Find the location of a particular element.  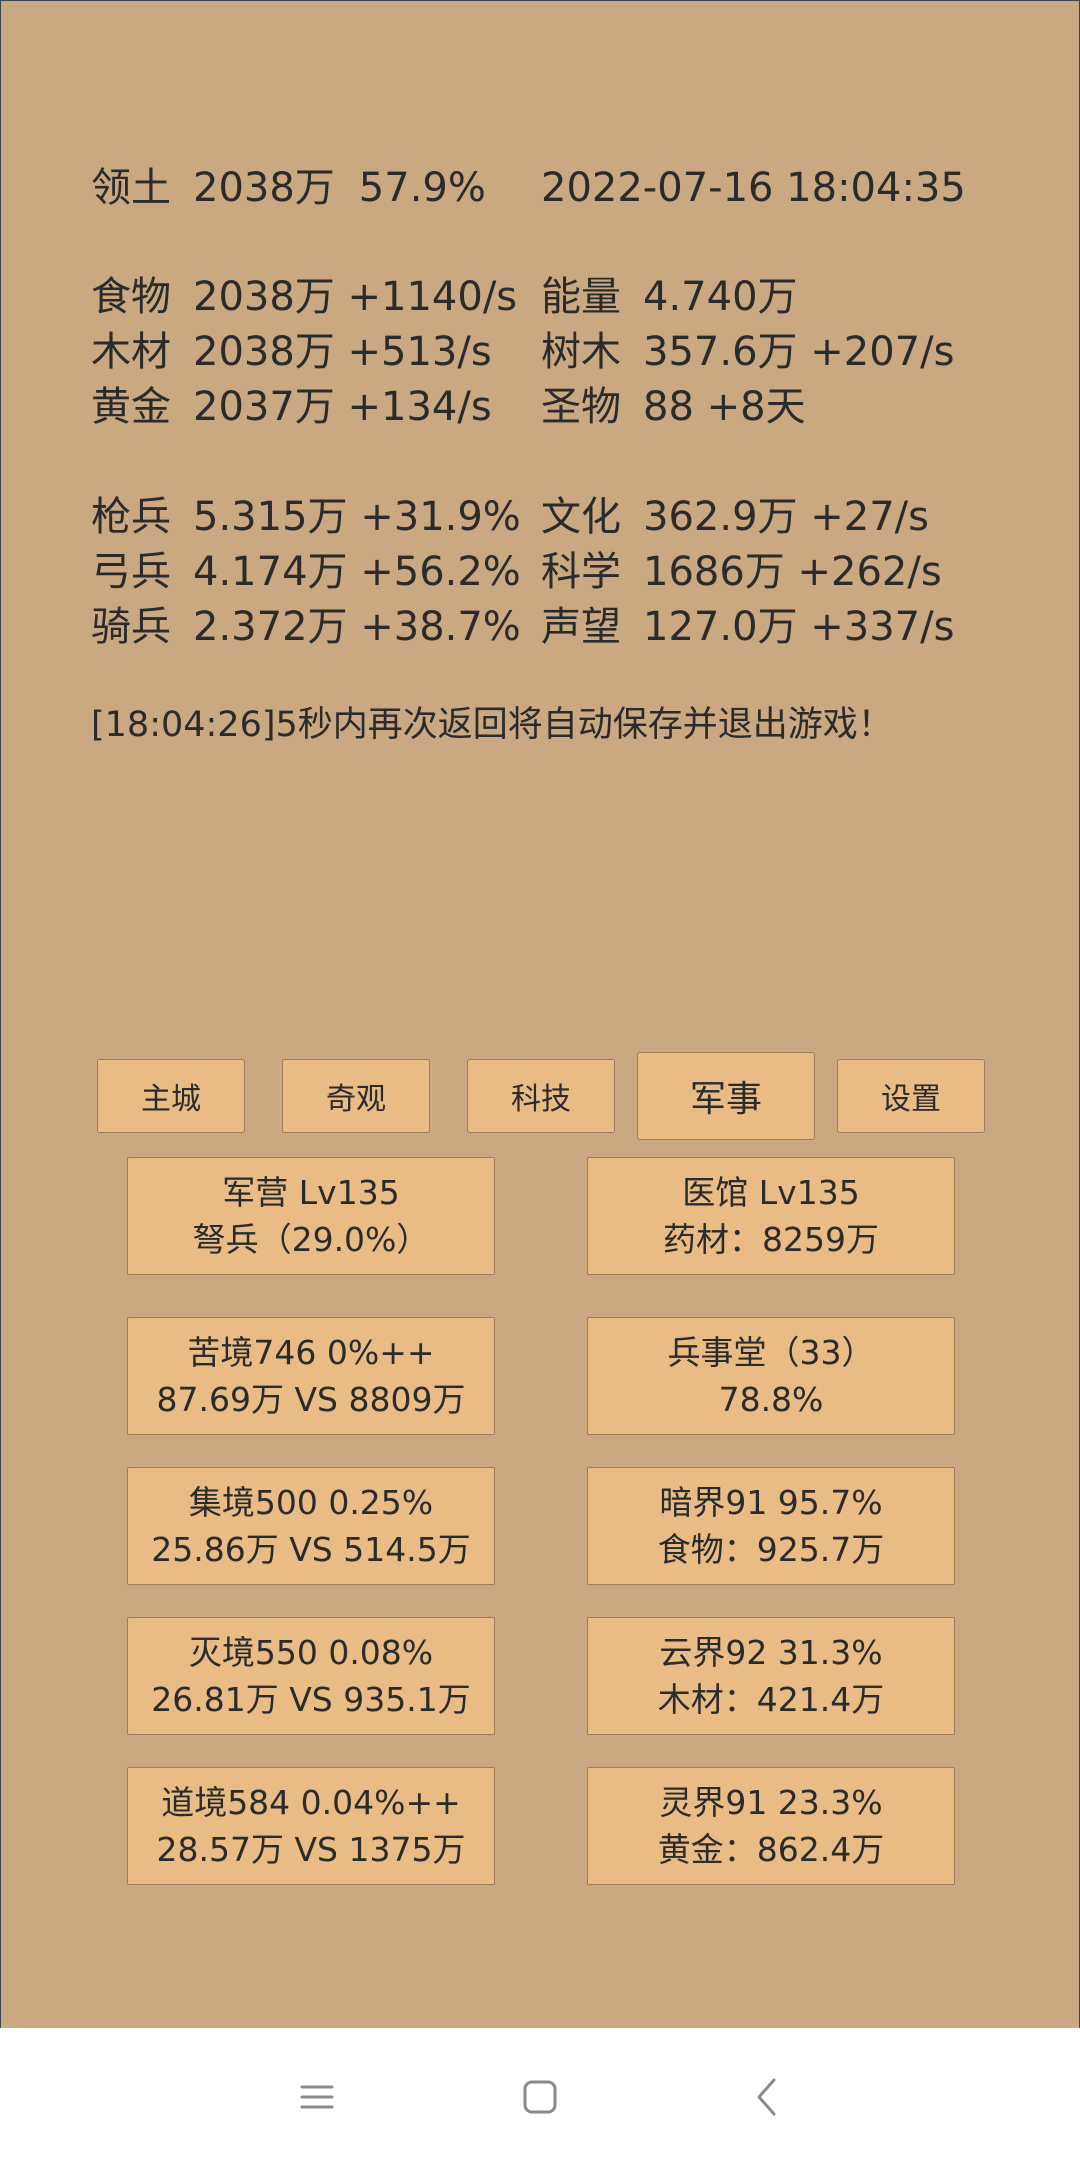

stat-science: 科学 1686万 +262/s is located at coordinates (741, 572).